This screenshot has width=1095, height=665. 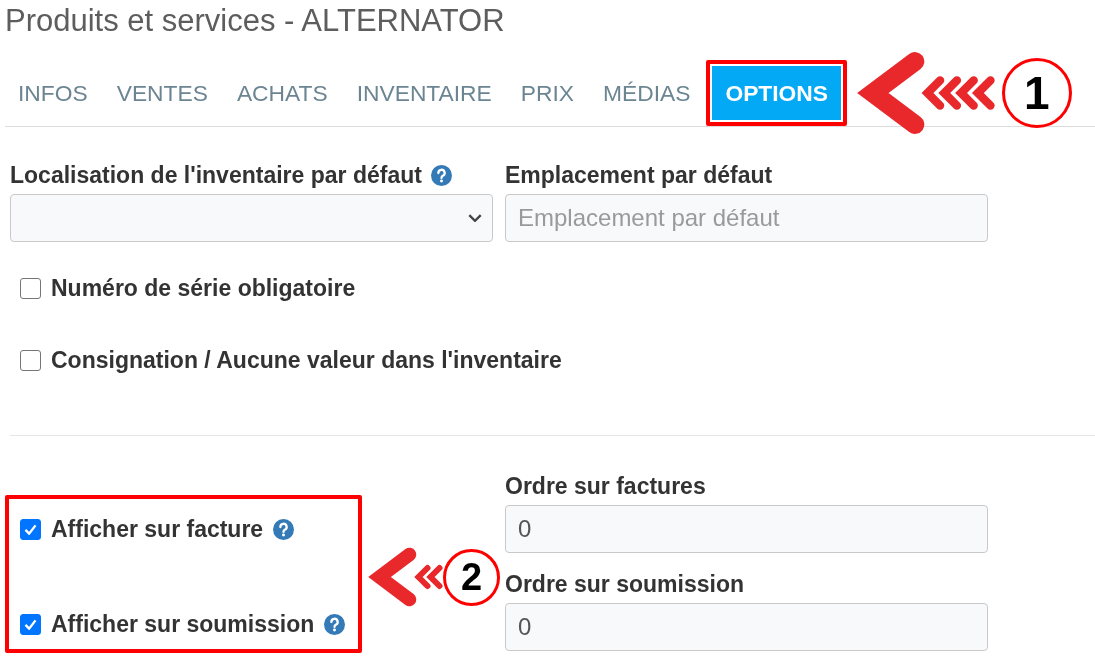 I want to click on page-title: Produits et services - ALTERNATOR, so click(x=254, y=21).